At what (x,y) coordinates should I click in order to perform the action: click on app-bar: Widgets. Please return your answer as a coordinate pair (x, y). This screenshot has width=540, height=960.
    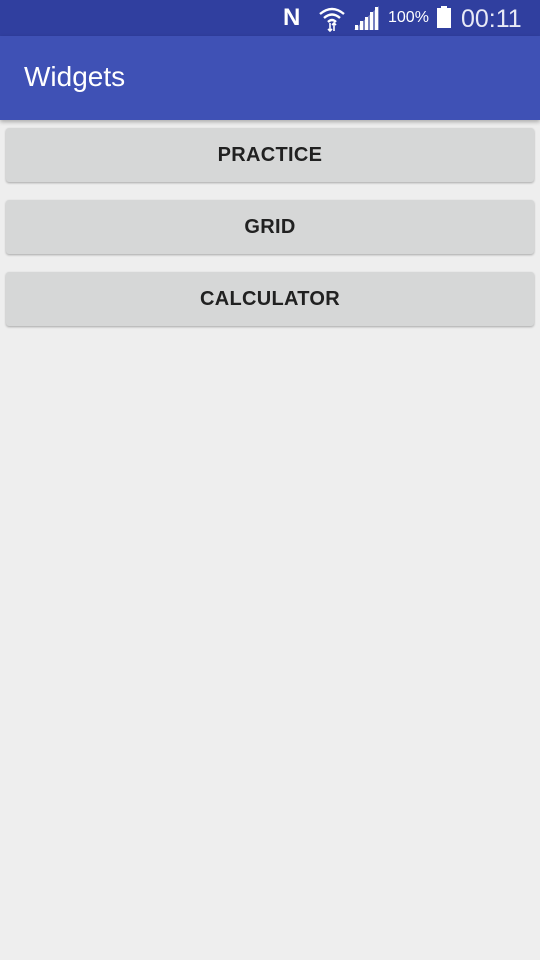
    Looking at the image, I should click on (270, 78).